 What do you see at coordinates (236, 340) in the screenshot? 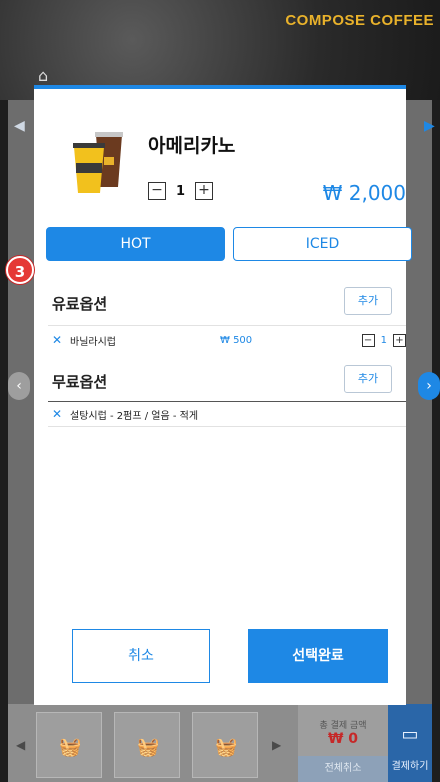
I see `option-price: ₩ 500` at bounding box center [236, 340].